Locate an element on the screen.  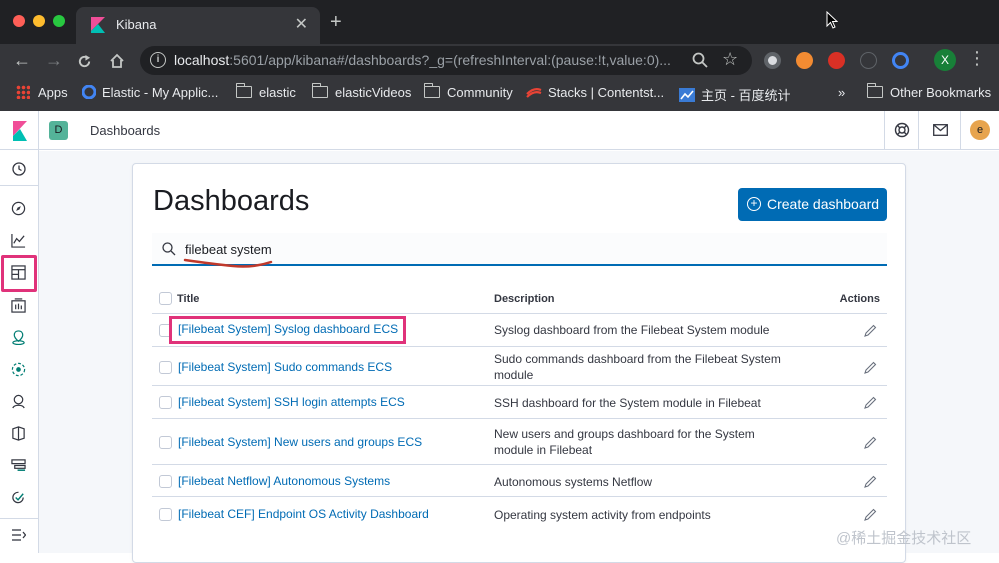
logs-icon is located at coordinates (18, 433).